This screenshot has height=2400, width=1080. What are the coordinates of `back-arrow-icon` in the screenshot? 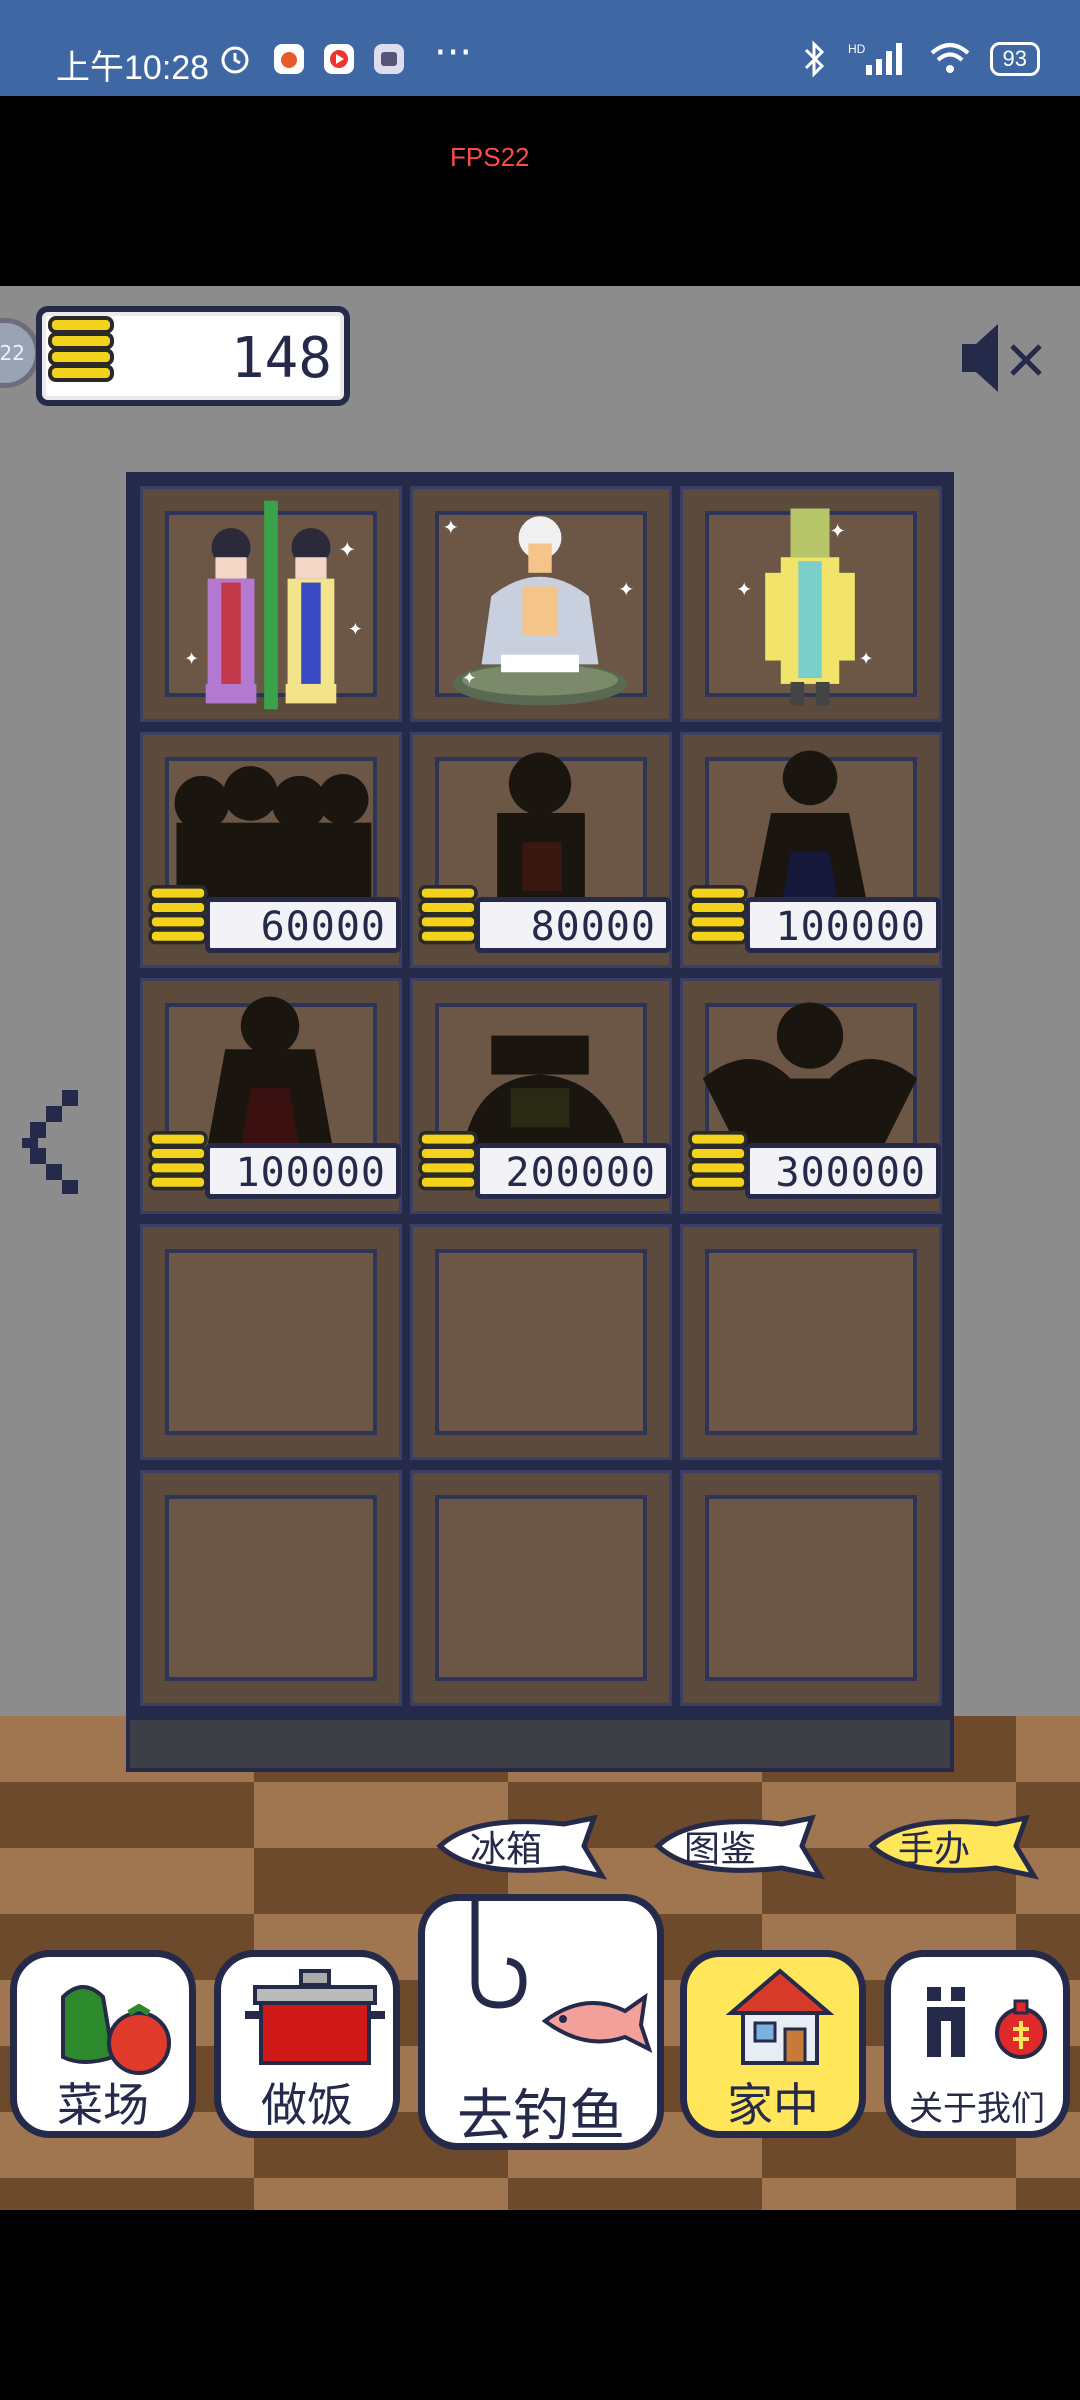 It's located at (57, 1141).